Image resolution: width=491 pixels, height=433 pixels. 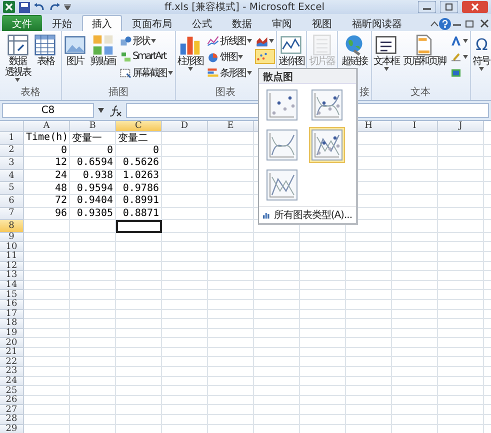 What do you see at coordinates (291, 50) in the screenshot?
I see `ribbon-button: 迷你图` at bounding box center [291, 50].